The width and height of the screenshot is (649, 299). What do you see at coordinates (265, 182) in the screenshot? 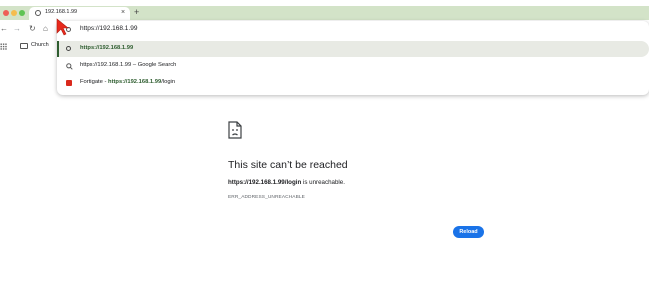
I see `error-url: https://192.168.1.99/login` at bounding box center [265, 182].